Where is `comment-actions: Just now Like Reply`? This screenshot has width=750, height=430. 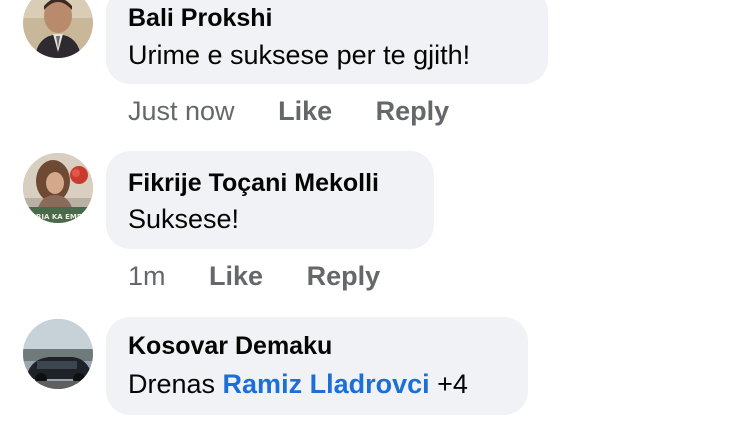 comment-actions: Just now Like Reply is located at coordinates (288, 111).